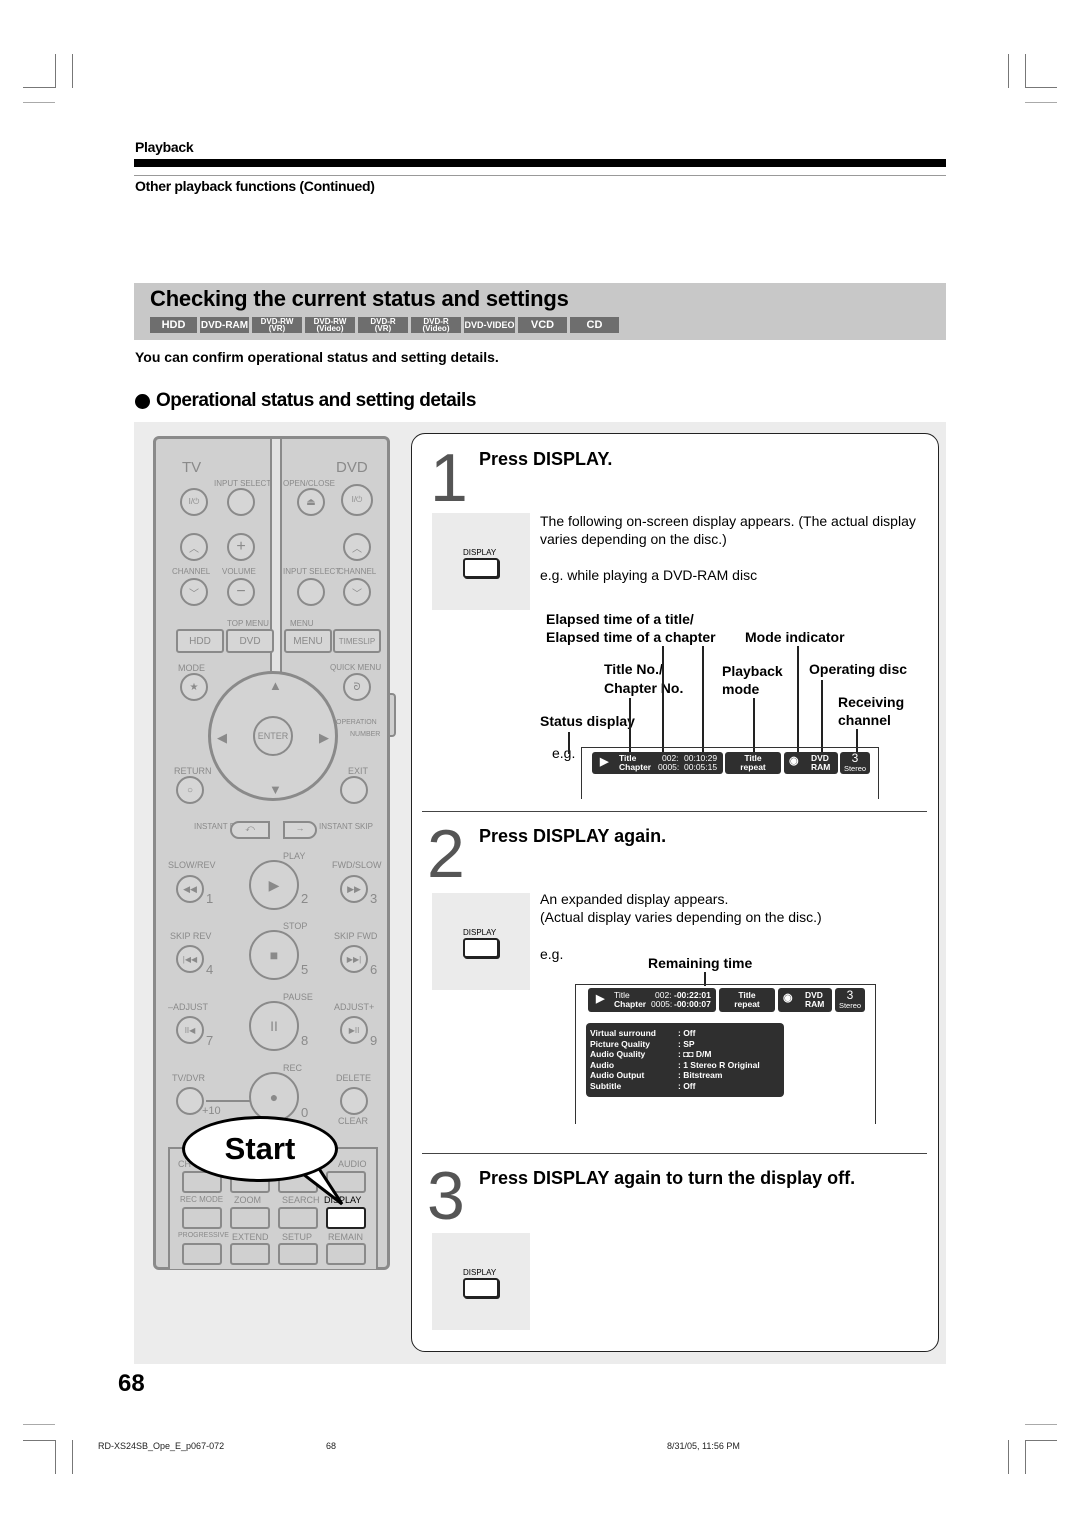 The image size is (1080, 1528). Describe the element at coordinates (393, 715) in the screenshot. I see `mode-switch` at that location.